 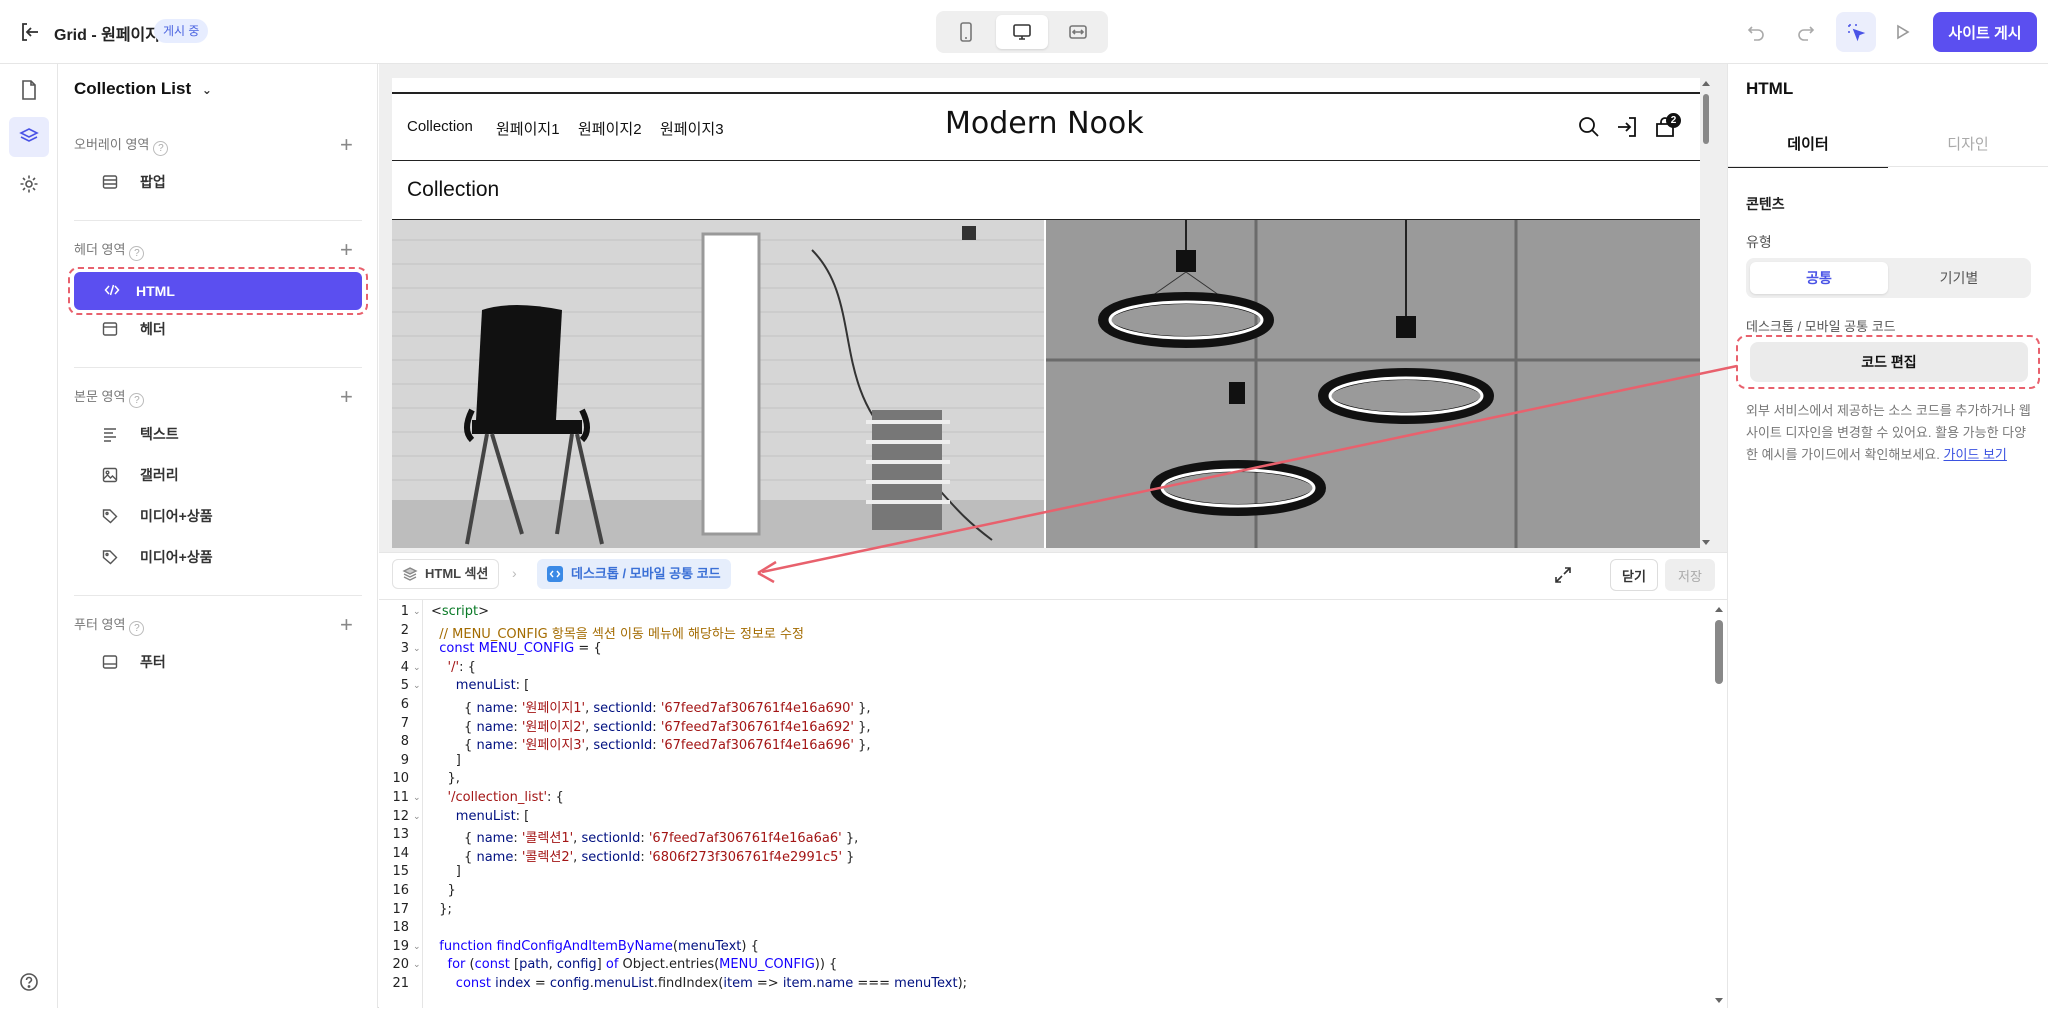 I want to click on code-edit-button: 코드 편집, so click(x=1889, y=362).